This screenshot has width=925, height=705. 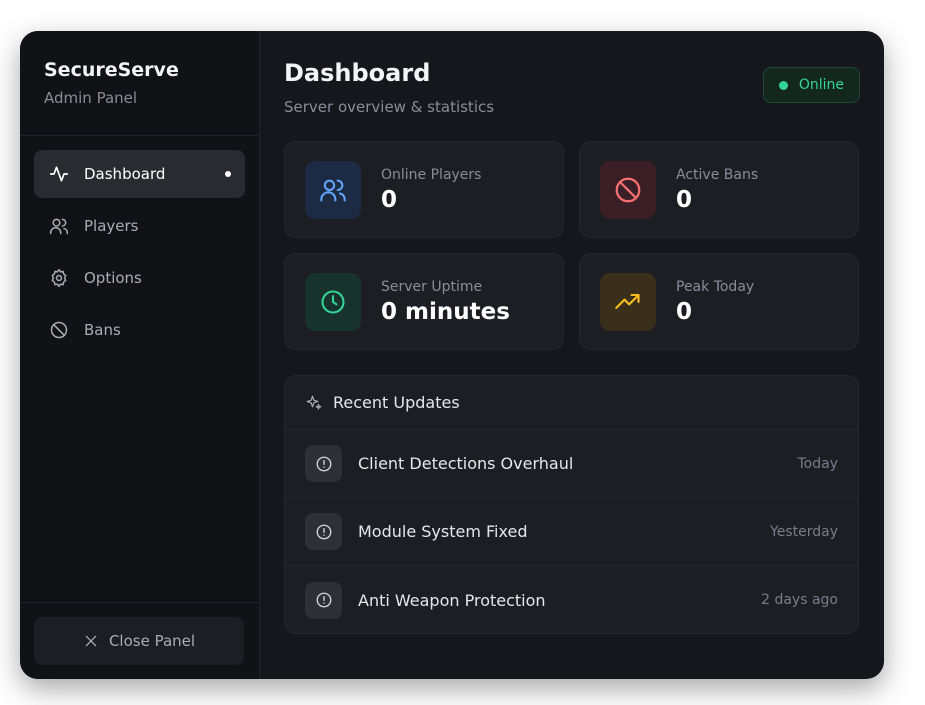 I want to click on stat-label: Server Uptime, so click(x=432, y=286).